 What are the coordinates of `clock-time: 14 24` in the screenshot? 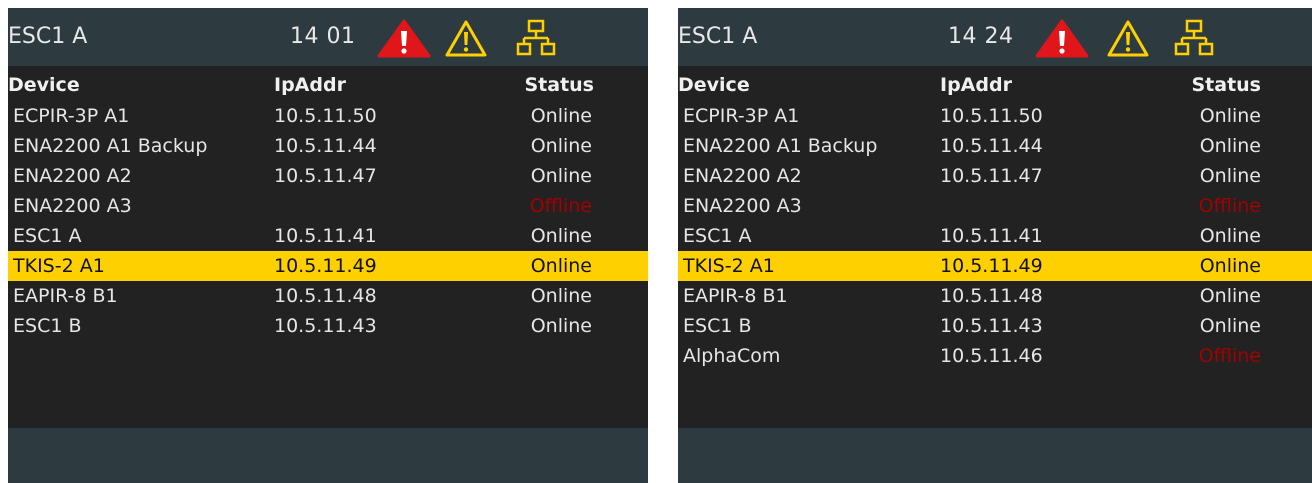 It's located at (981, 36).